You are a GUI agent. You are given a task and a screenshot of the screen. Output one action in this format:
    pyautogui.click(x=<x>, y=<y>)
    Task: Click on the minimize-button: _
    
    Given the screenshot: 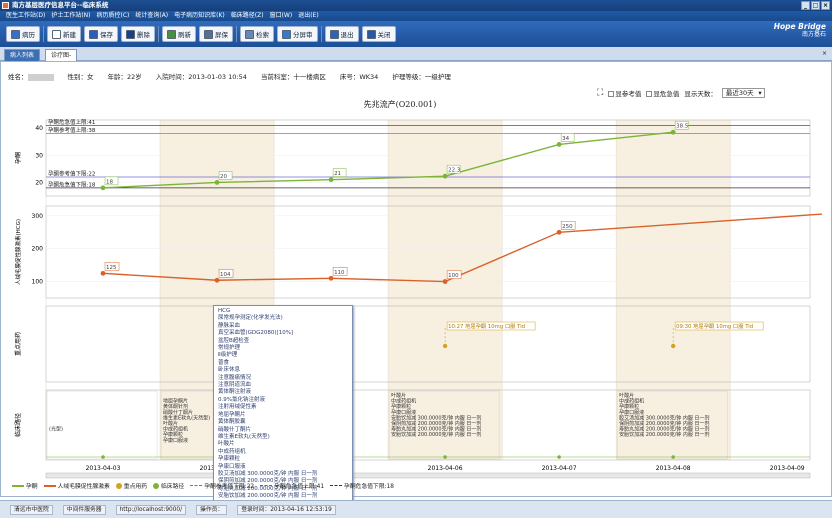 What is the action you would take?
    pyautogui.click(x=805, y=5)
    